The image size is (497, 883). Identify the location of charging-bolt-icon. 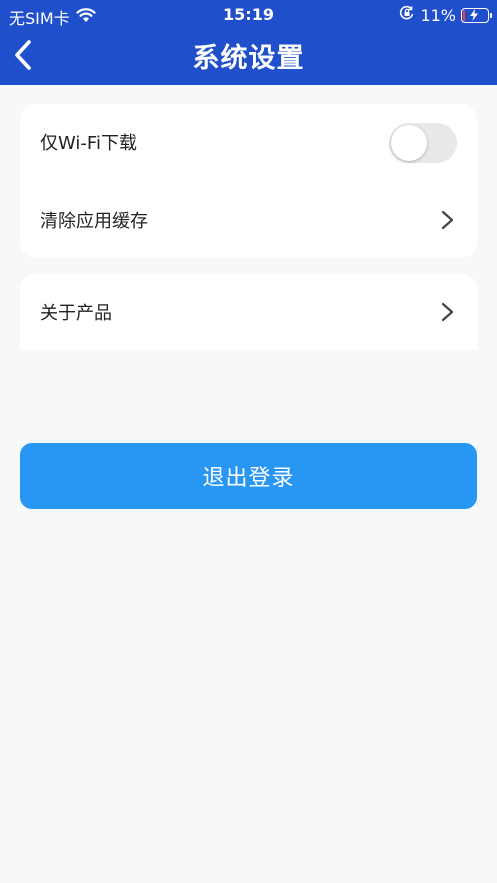
(474, 14).